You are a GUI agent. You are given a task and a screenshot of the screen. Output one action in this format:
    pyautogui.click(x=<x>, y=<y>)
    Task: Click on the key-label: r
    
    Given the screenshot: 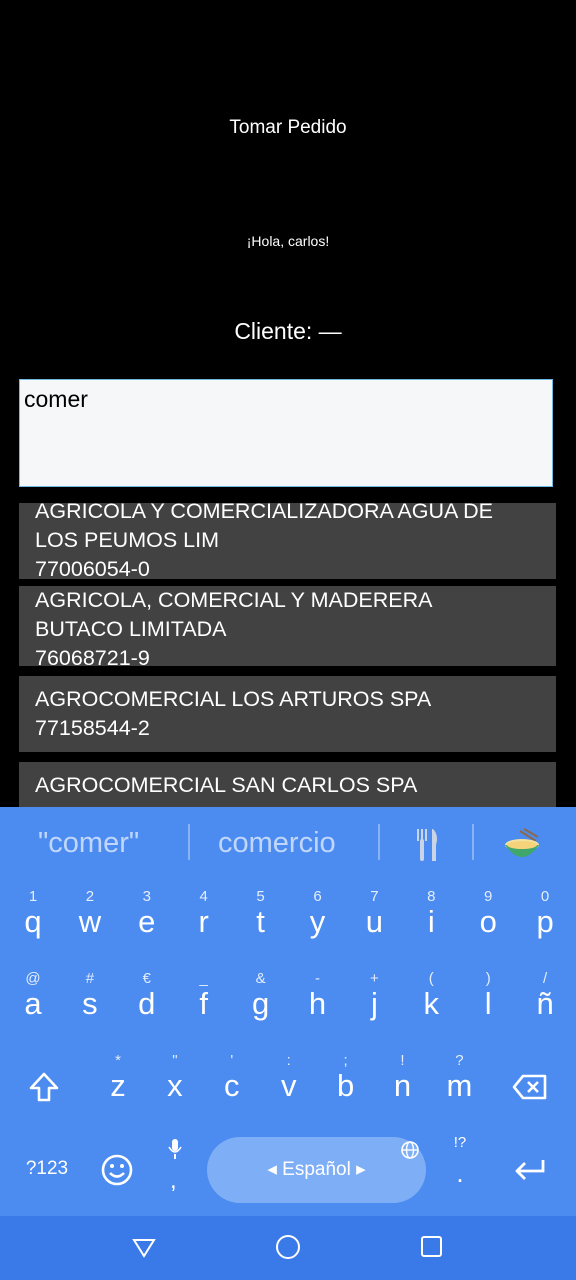 What is the action you would take?
    pyautogui.click(x=203, y=921)
    